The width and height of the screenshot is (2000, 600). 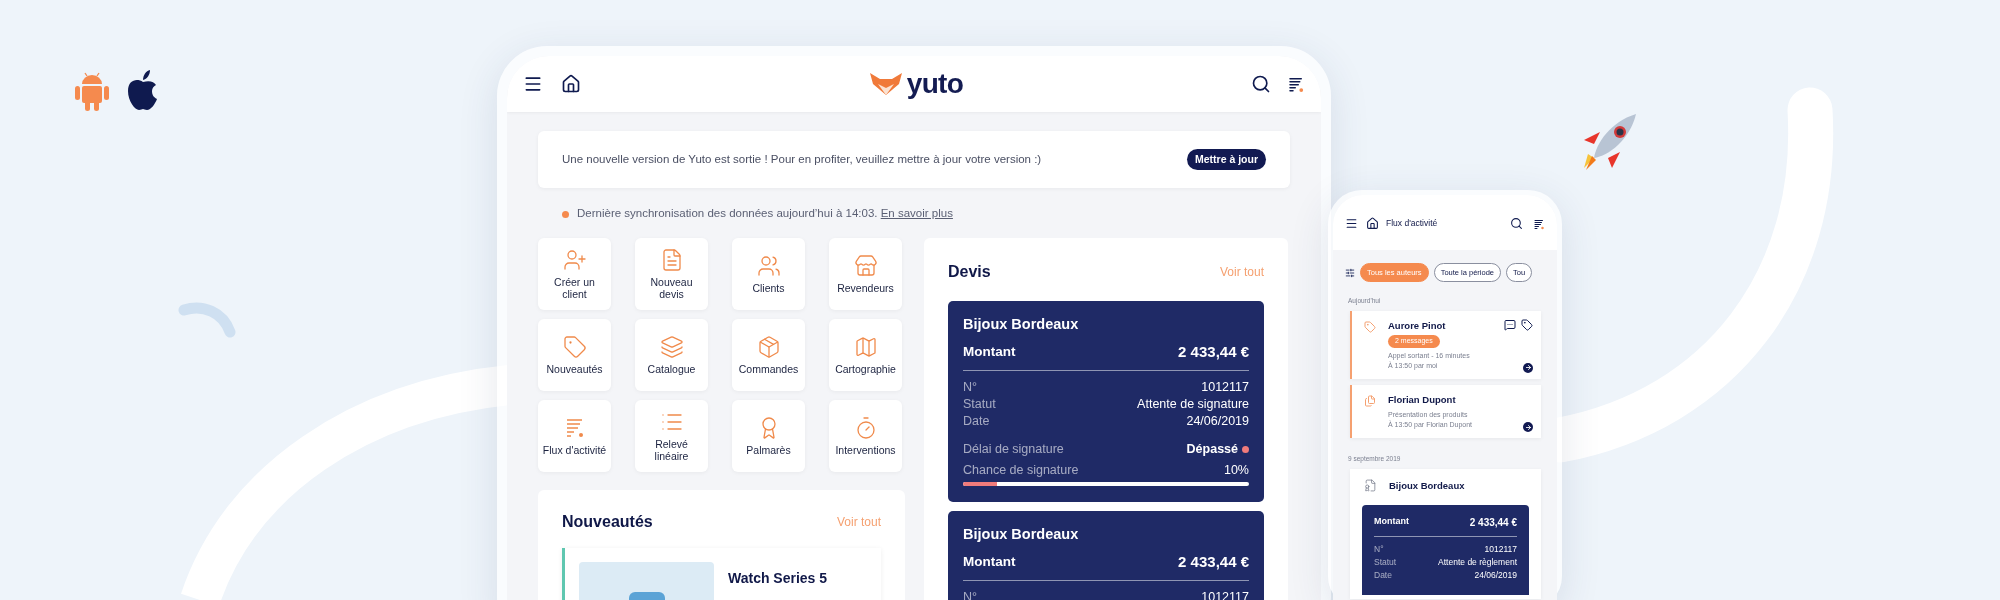 I want to click on learn-more-link: En savoir plus, so click(x=916, y=213).